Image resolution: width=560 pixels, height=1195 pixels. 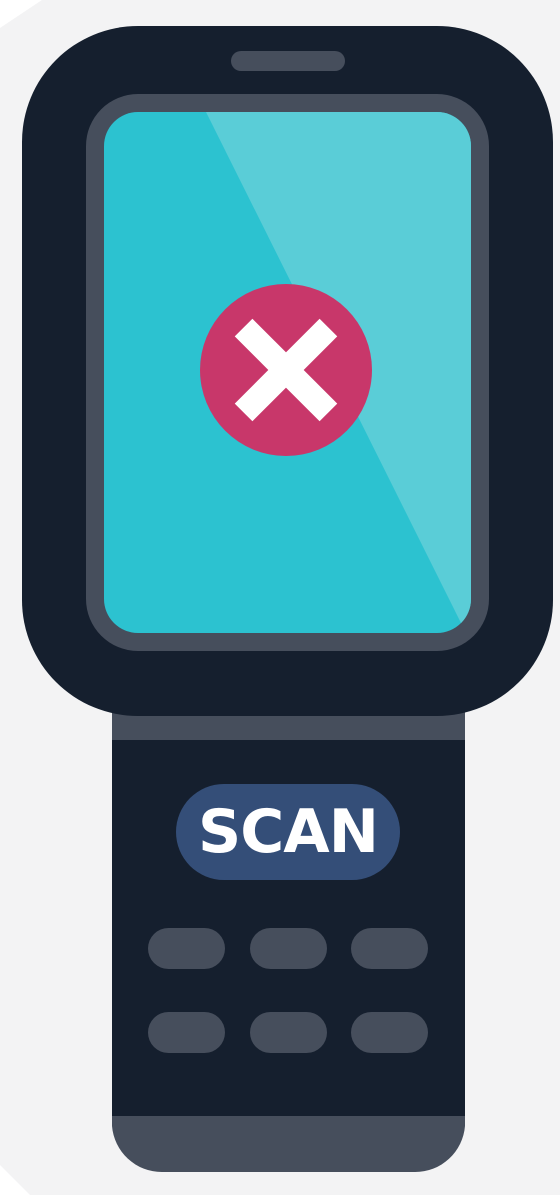 What do you see at coordinates (288, 726) in the screenshot?
I see `handle-collar` at bounding box center [288, 726].